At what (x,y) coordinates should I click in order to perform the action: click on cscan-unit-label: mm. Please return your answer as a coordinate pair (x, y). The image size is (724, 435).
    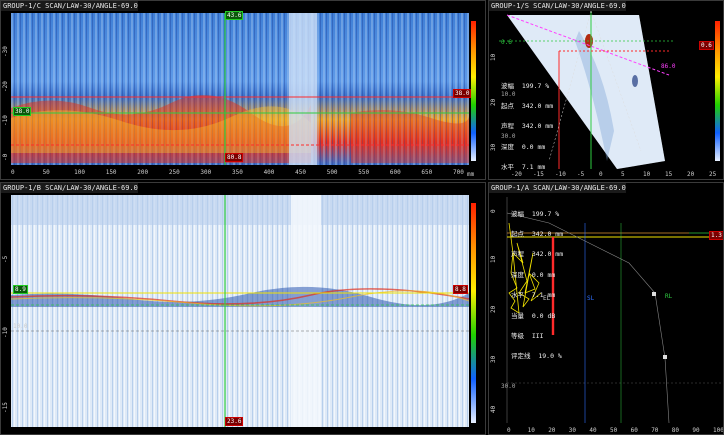
    Looking at the image, I should click on (471, 174).